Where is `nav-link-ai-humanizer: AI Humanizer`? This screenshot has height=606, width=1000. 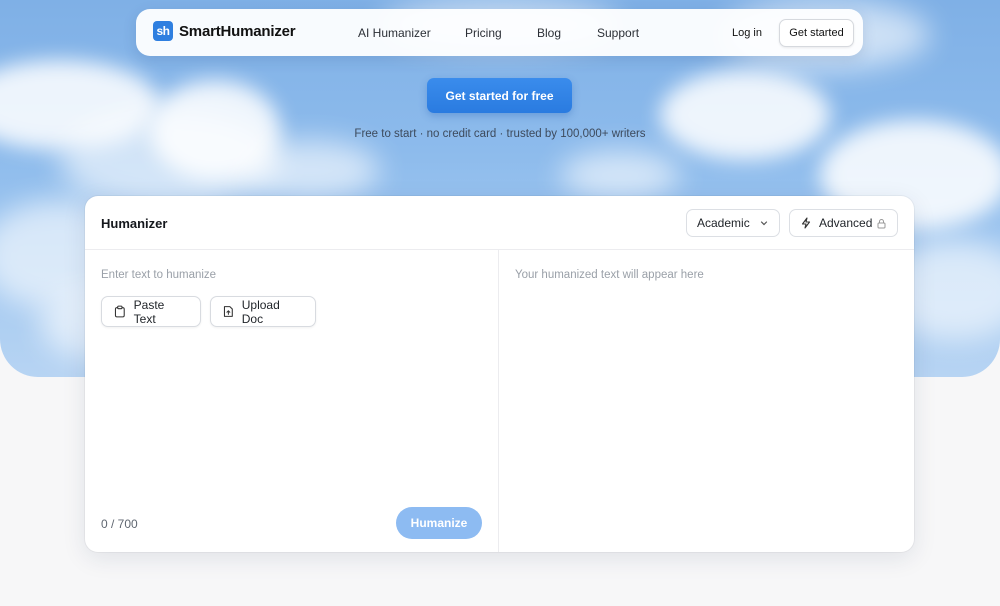
nav-link-ai-humanizer: AI Humanizer is located at coordinates (394, 33).